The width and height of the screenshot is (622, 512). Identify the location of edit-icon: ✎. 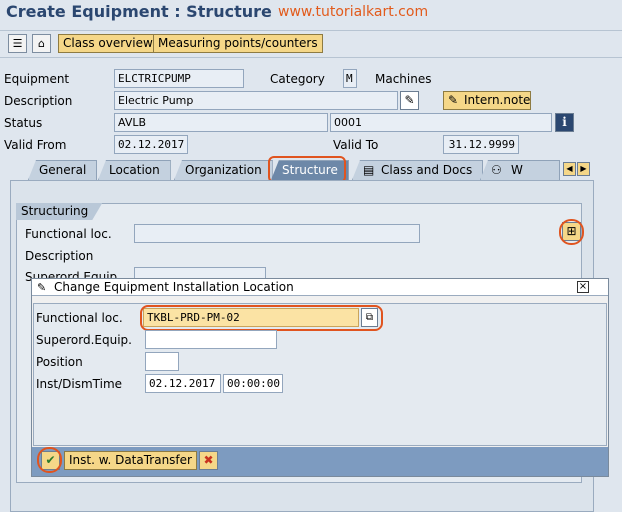
(453, 100).